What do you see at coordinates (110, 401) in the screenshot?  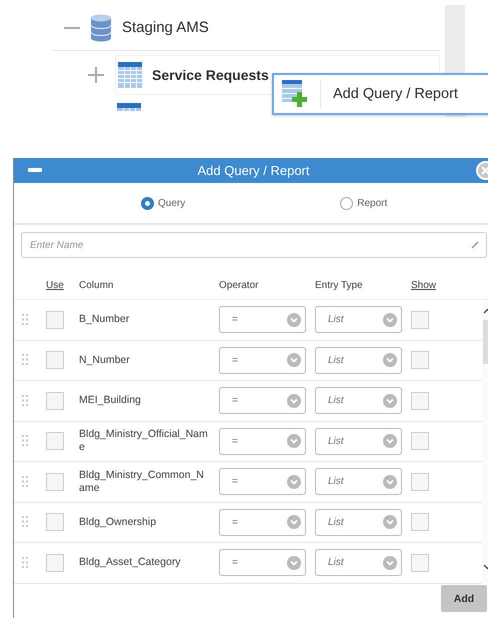 I see `column-name: MEI_Building` at bounding box center [110, 401].